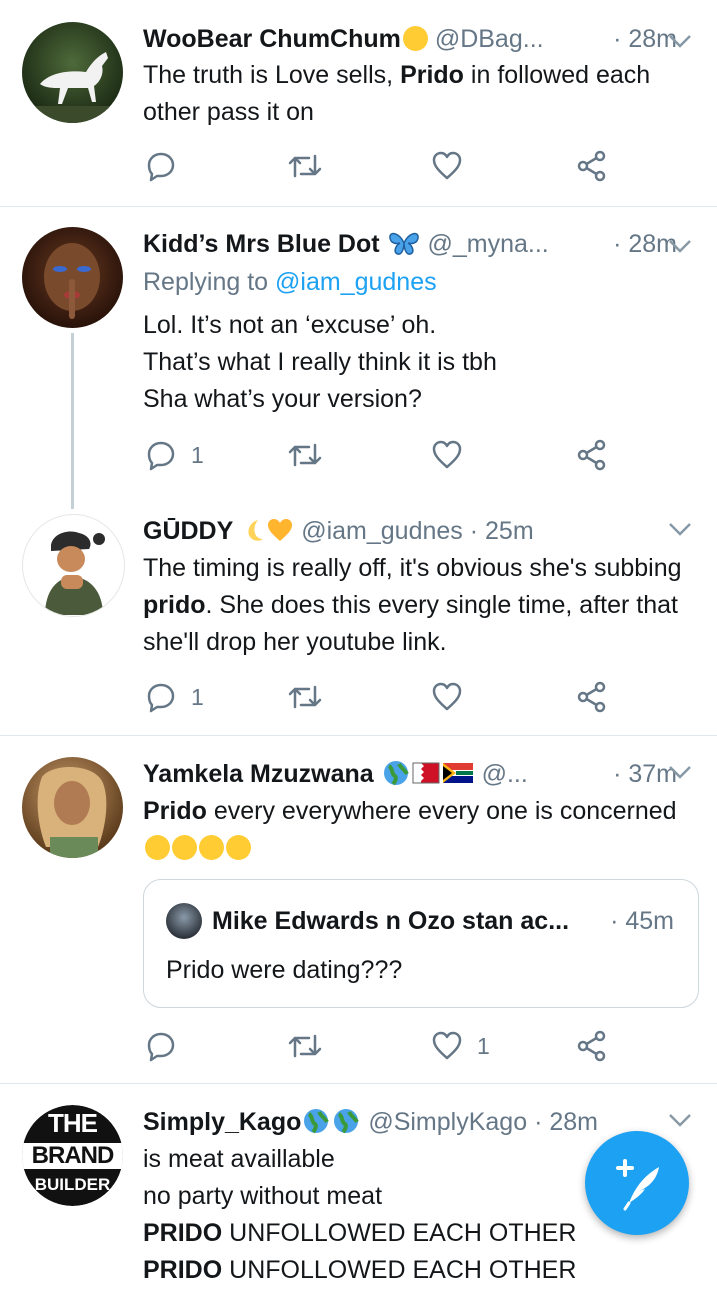 This screenshot has width=717, height=1289. What do you see at coordinates (382, 531) in the screenshot?
I see `user-handle: @iam_gudnes` at bounding box center [382, 531].